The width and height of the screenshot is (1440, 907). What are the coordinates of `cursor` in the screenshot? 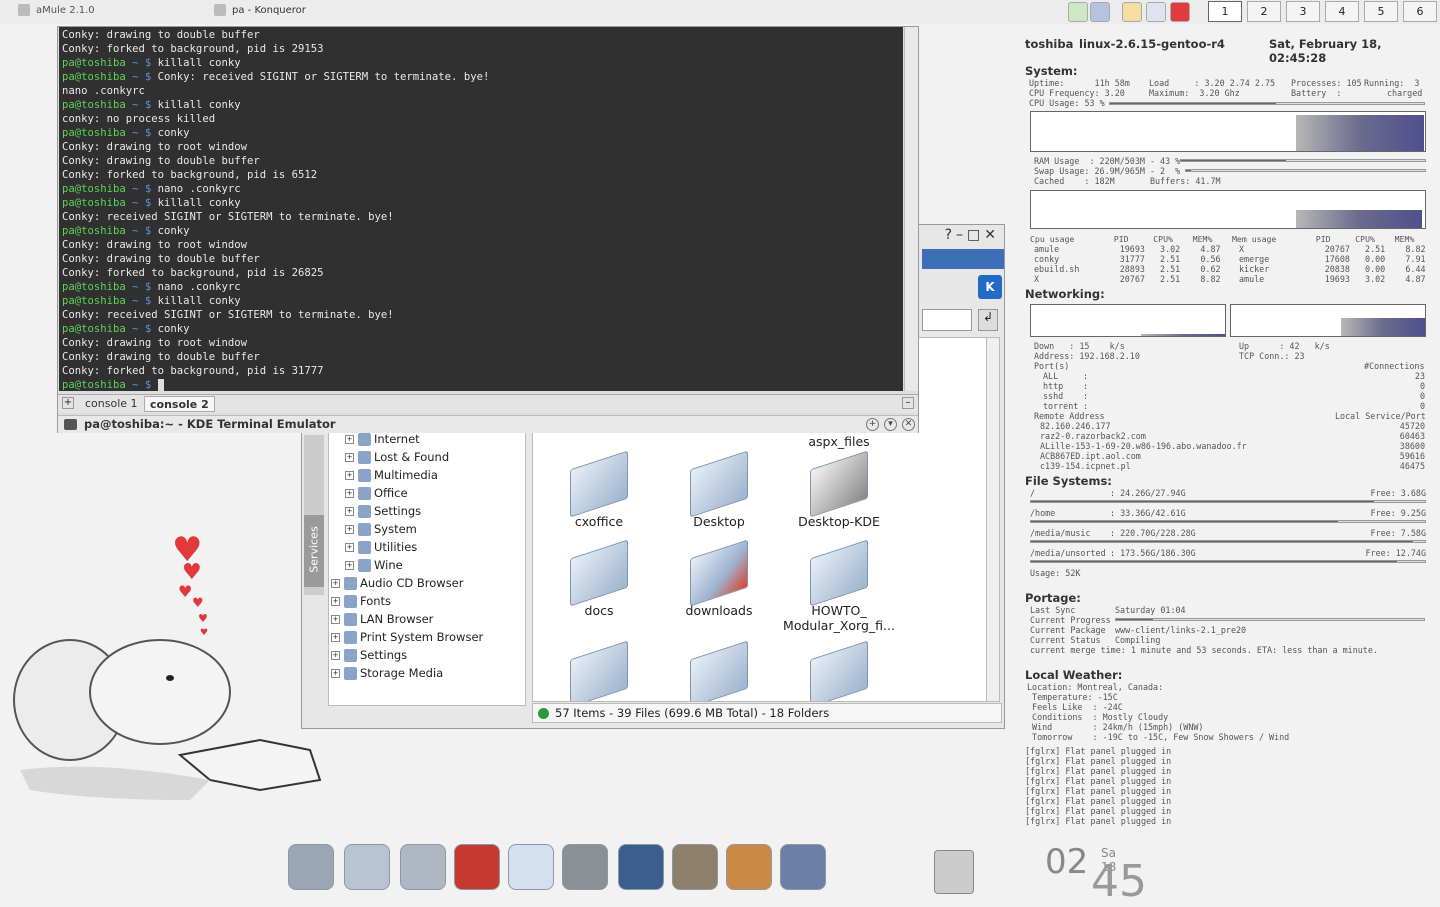 It's located at (161, 385).